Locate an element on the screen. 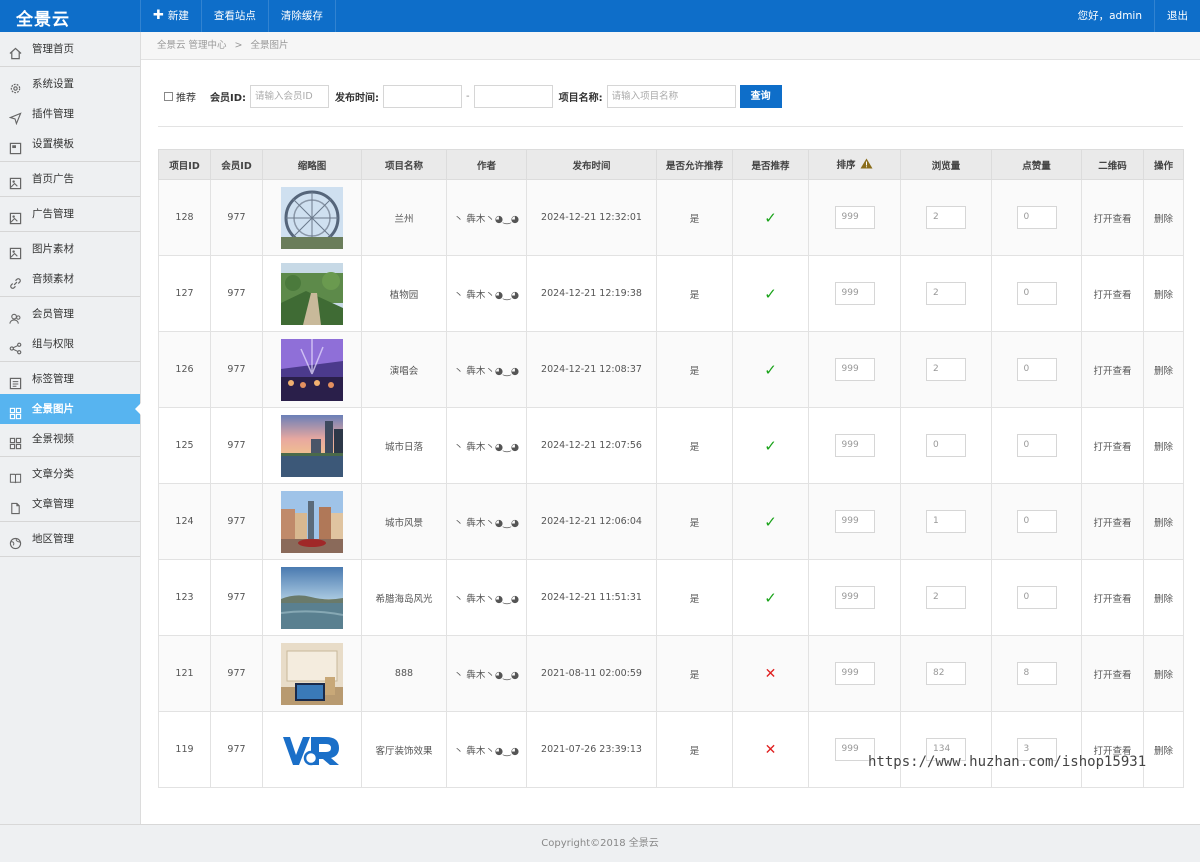 Image resolution: width=1200 pixels, height=862 pixels. views-cell: 2 is located at coordinates (946, 369).